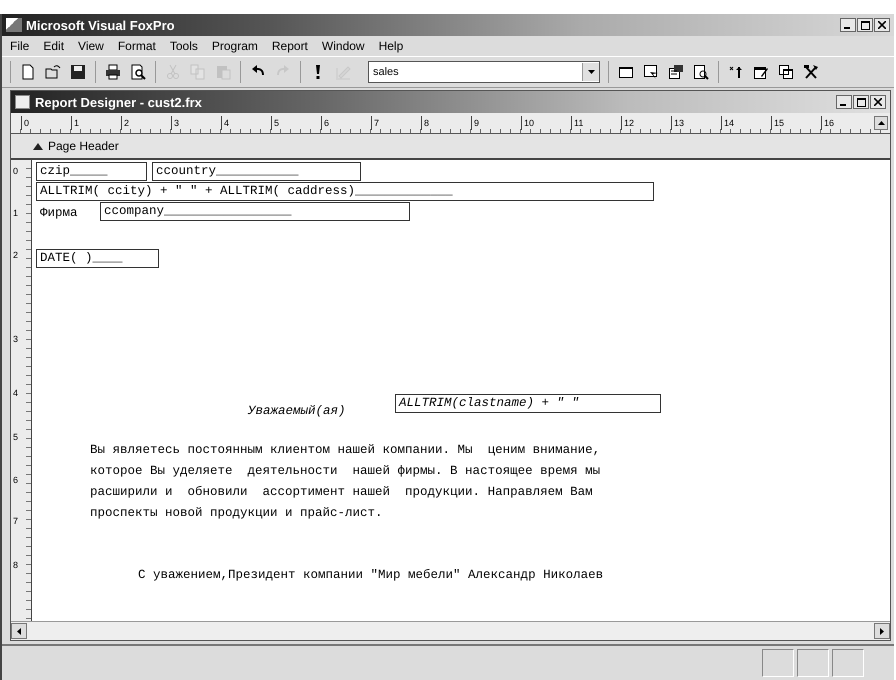  What do you see at coordinates (235, 46) in the screenshot?
I see `menu-item: Program` at bounding box center [235, 46].